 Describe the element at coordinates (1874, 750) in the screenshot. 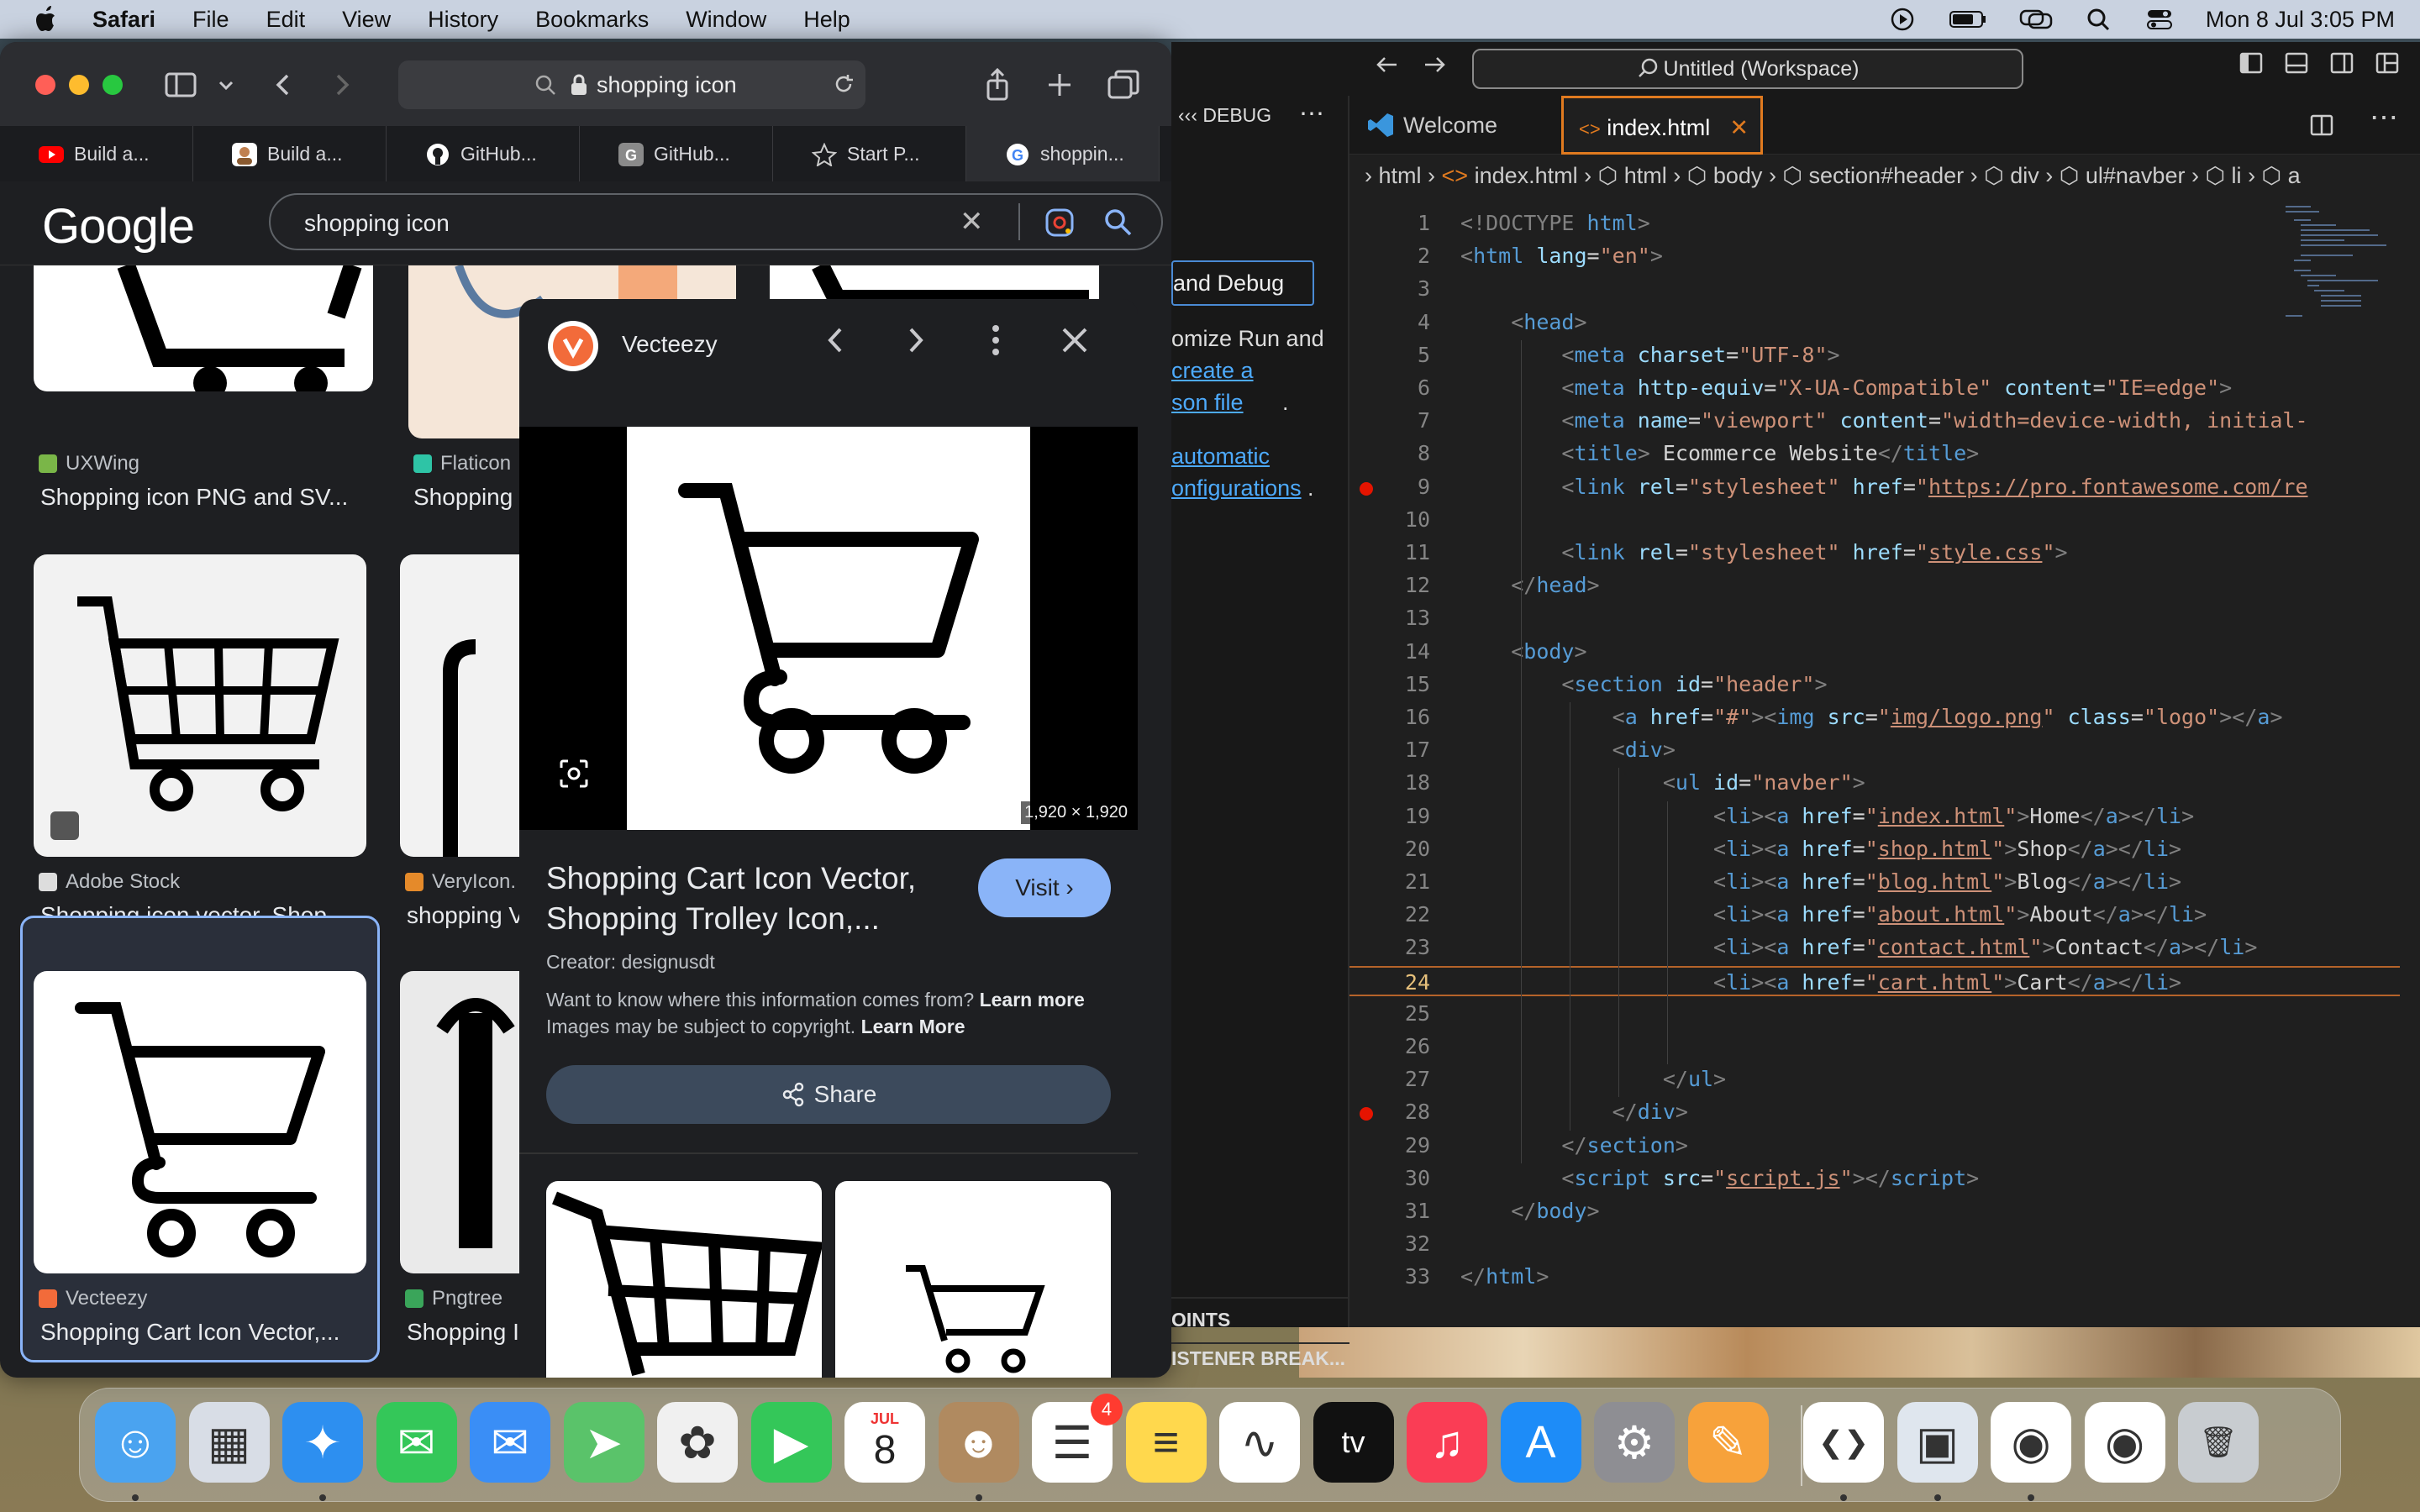

I see `code-line: 17 <div>` at that location.